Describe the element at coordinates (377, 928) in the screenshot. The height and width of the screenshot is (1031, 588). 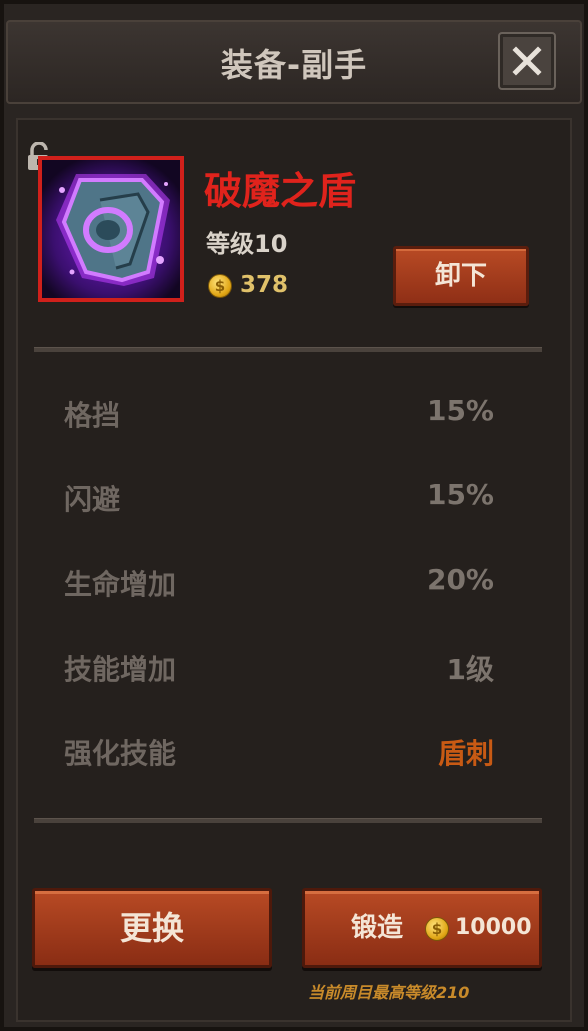
I see `forge-label: 锻造` at that location.